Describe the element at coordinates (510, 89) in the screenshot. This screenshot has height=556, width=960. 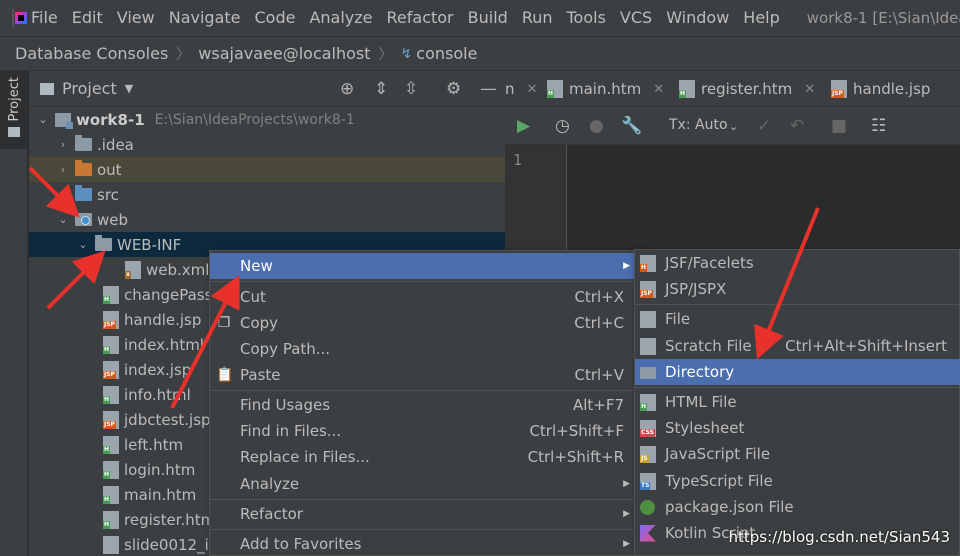
I see `tab-label: n` at that location.